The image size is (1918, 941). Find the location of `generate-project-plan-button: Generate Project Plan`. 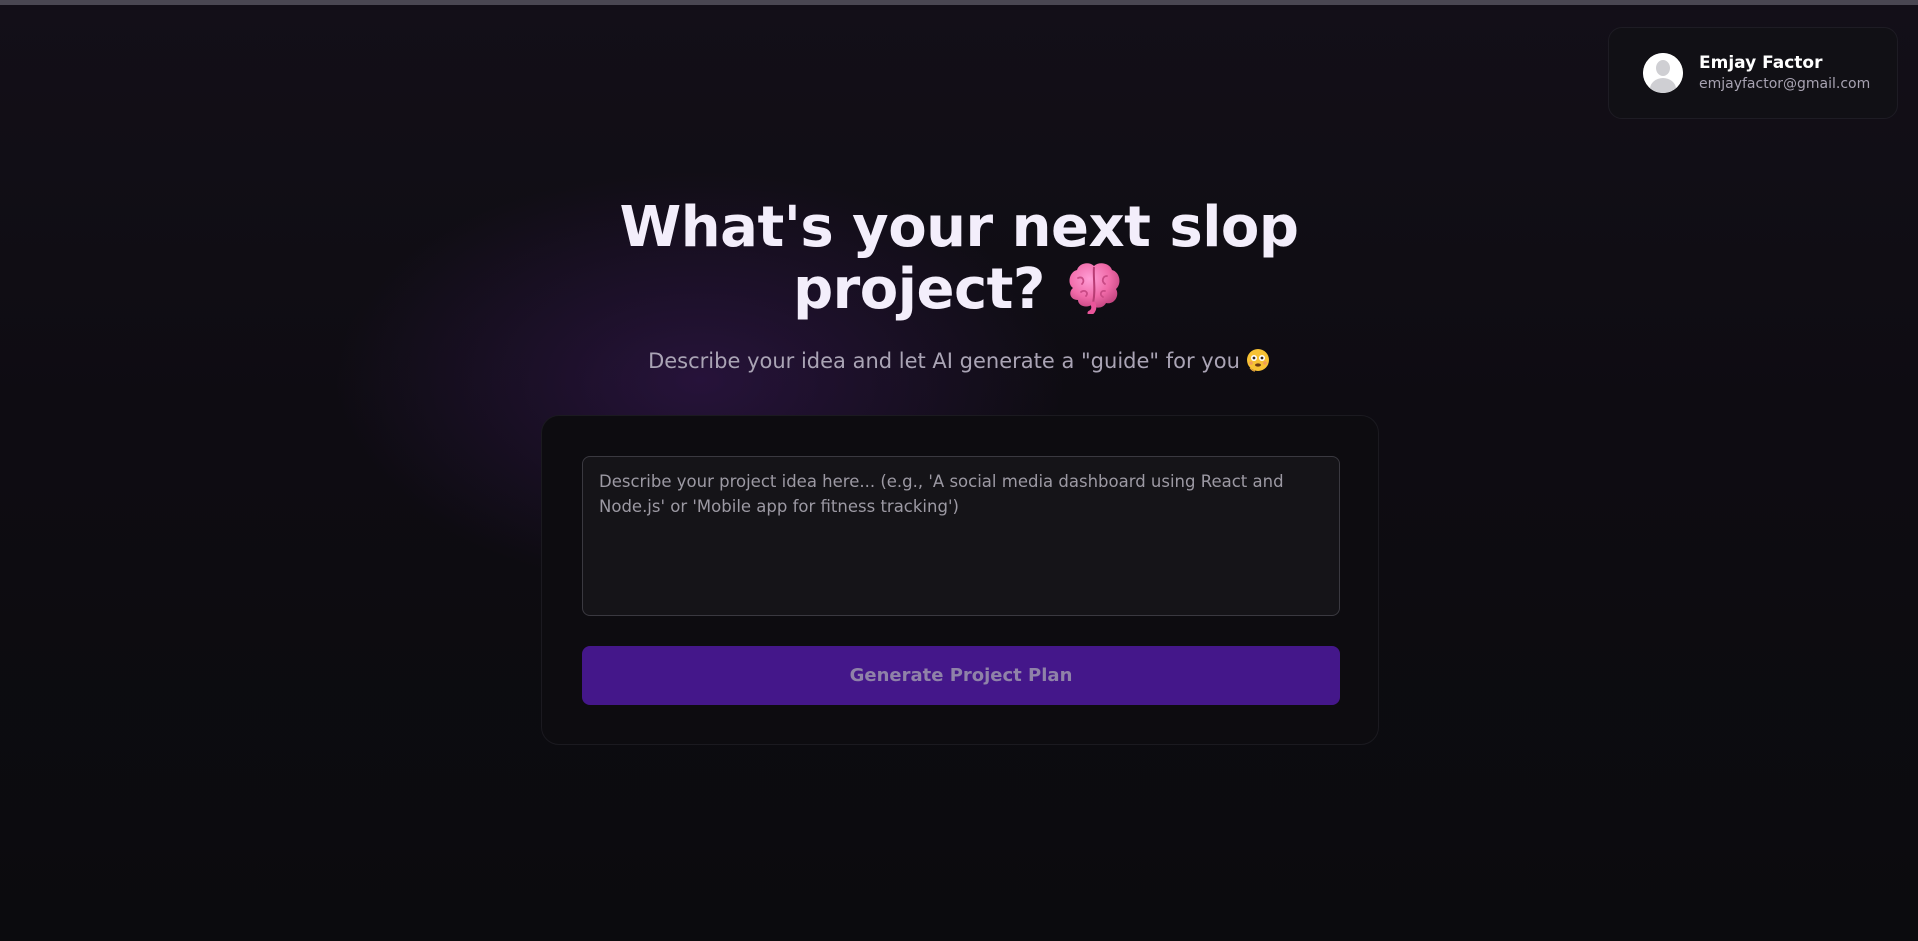

generate-project-plan-button: Generate Project Plan is located at coordinates (961, 675).